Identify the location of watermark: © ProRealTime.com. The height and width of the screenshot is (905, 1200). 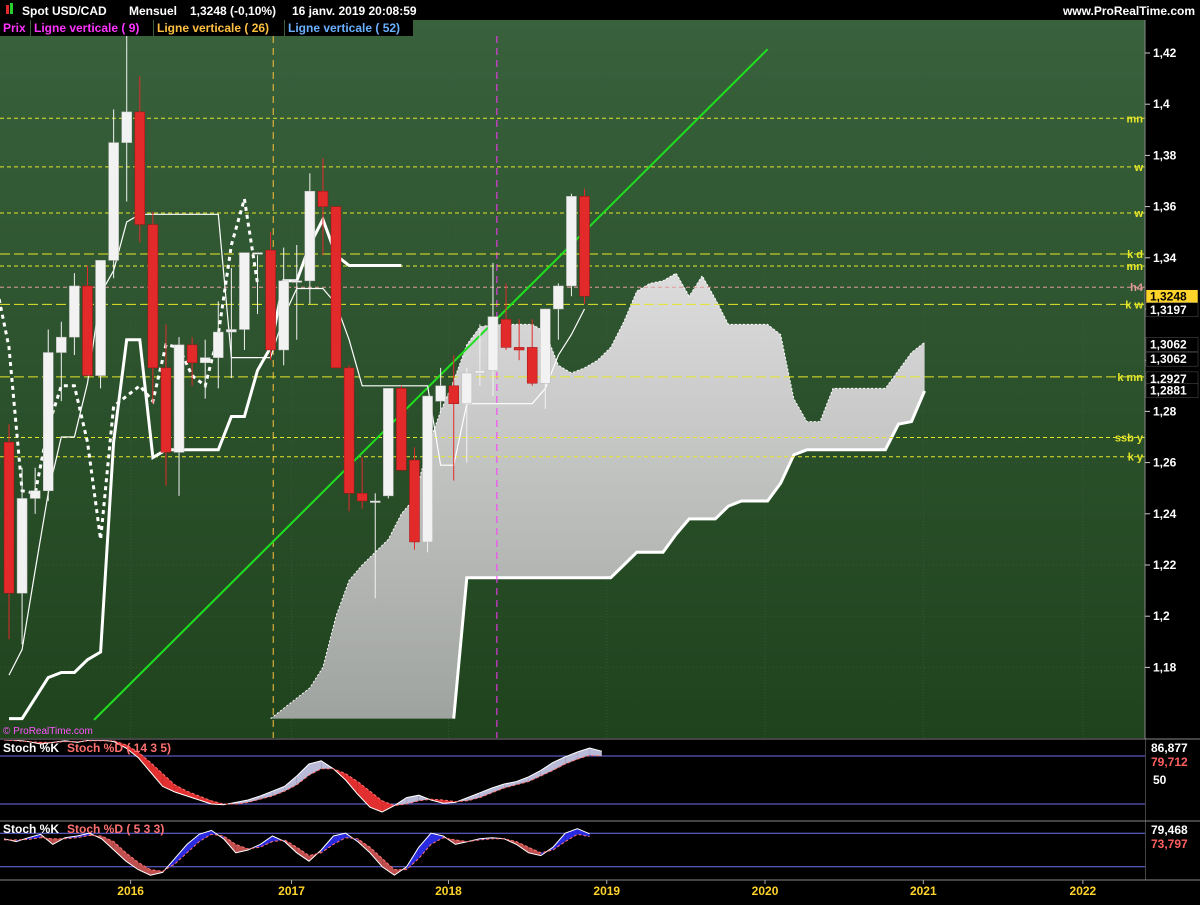
(48, 731).